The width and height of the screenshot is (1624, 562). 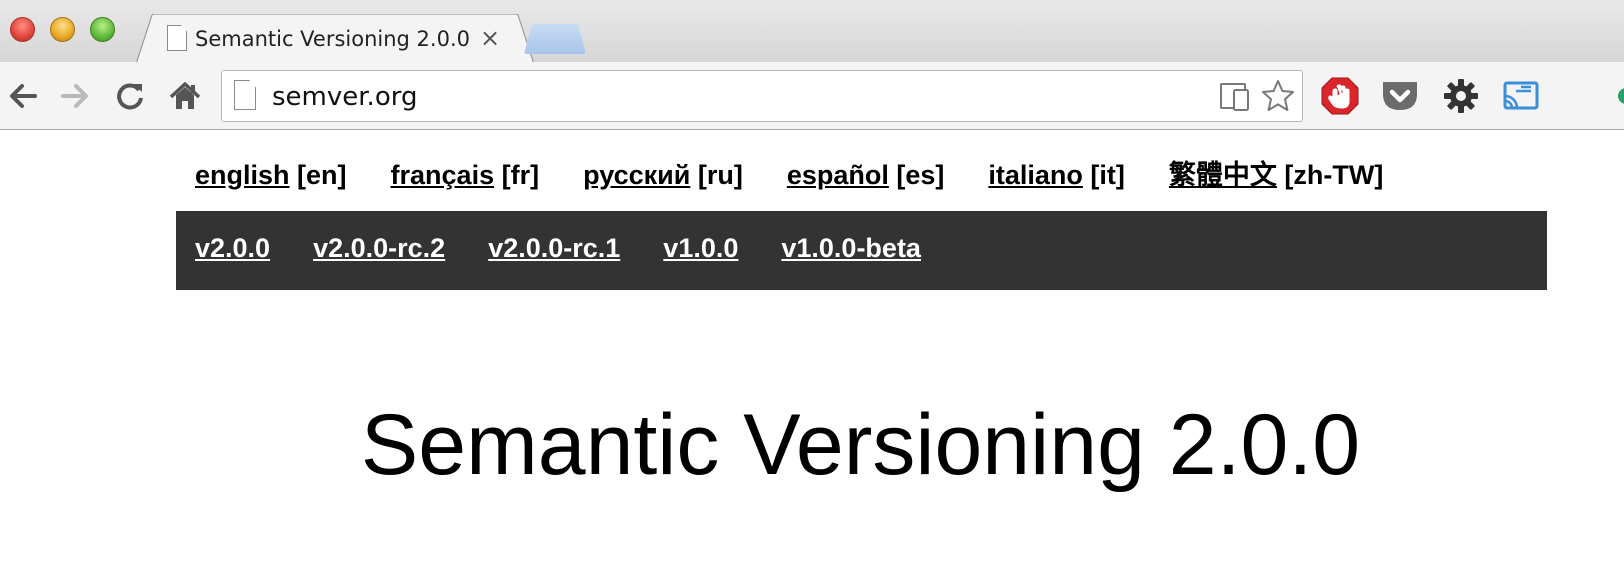 What do you see at coordinates (232, 248) in the screenshot?
I see `version-link-v2-0-0: v2.0.0` at bounding box center [232, 248].